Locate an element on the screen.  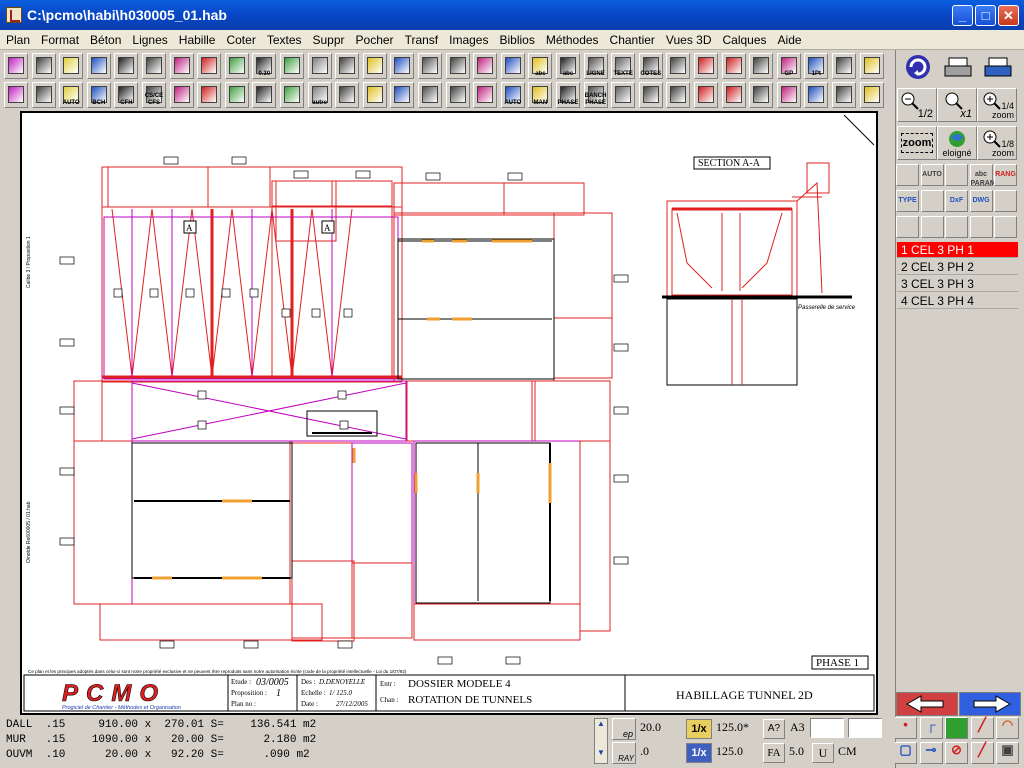
scale-button-2: 1/x is located at coordinates (699, 753).